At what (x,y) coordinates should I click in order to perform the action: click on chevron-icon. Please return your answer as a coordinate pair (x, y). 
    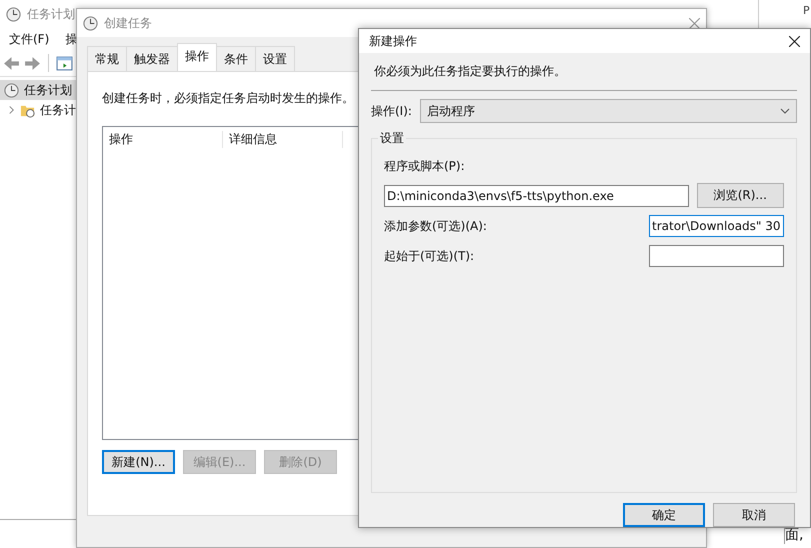
    Looking at the image, I should click on (11, 110).